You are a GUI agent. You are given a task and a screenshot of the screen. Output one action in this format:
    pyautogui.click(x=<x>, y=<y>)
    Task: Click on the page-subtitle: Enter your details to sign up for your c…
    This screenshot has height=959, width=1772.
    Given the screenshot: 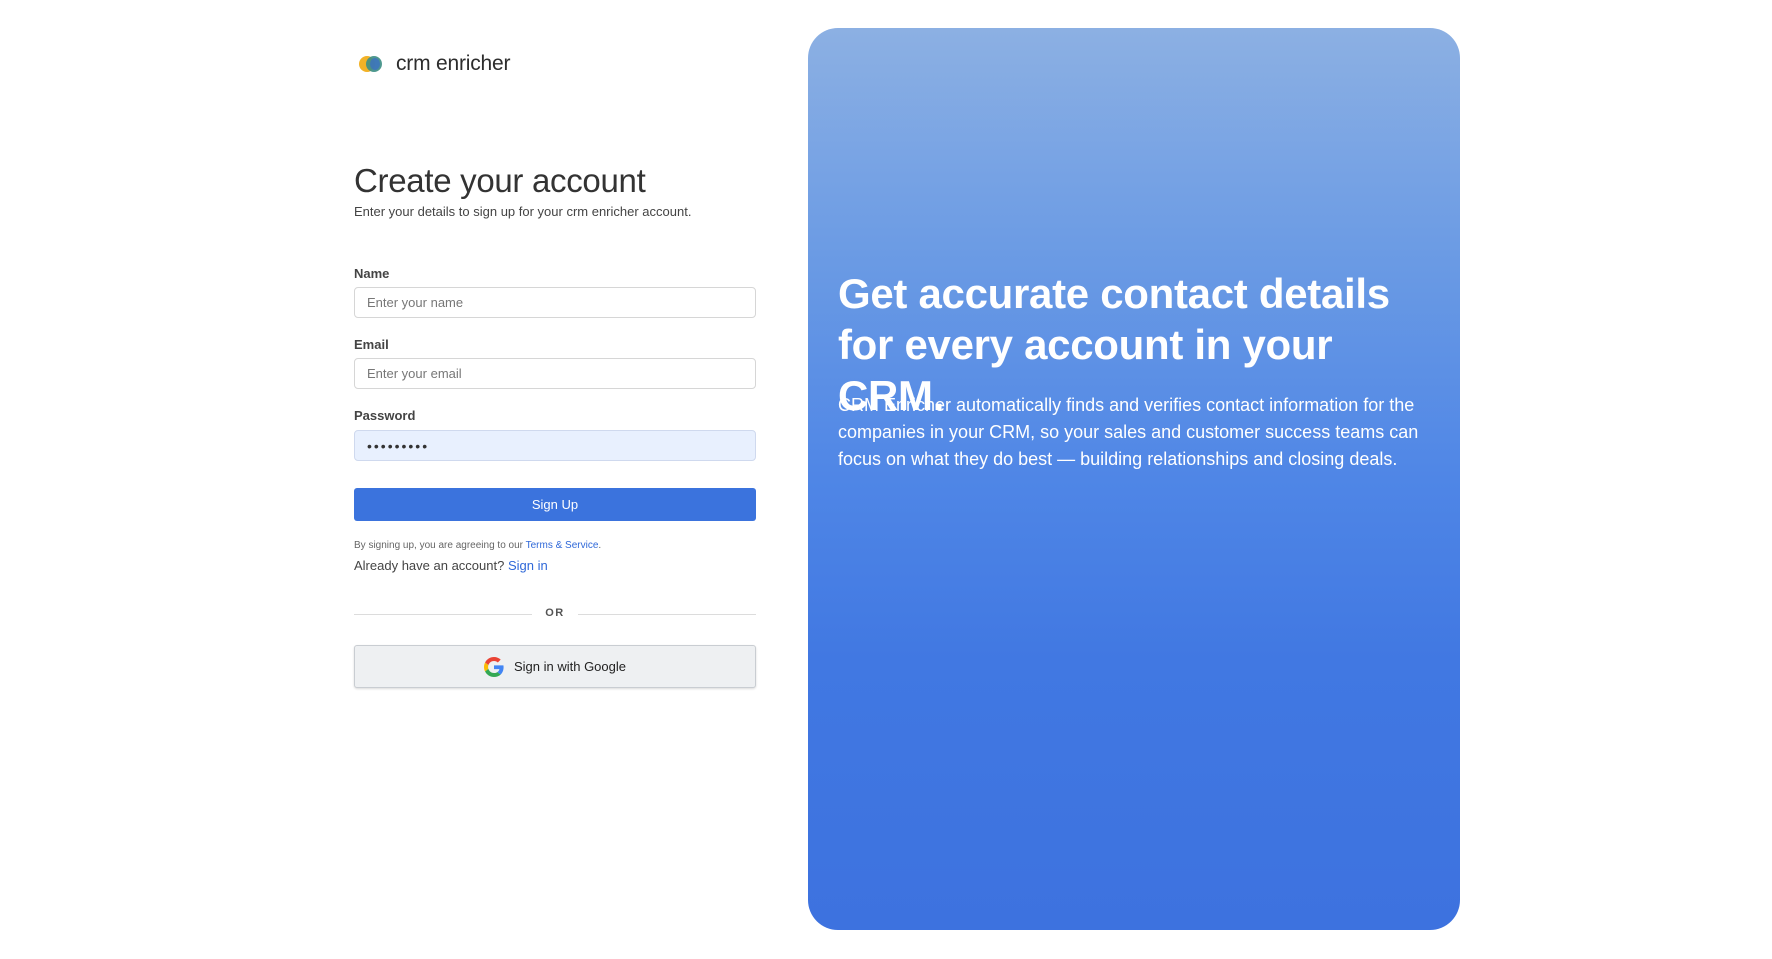 What is the action you would take?
    pyautogui.click(x=523, y=211)
    